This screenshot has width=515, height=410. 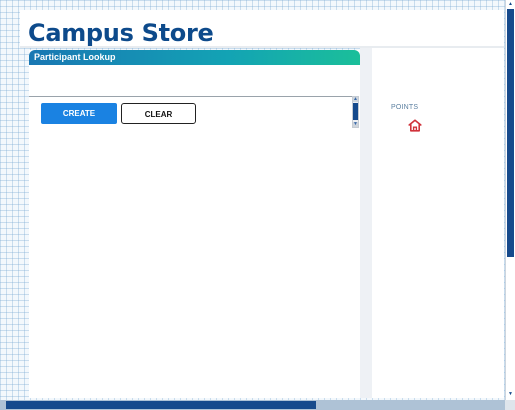 What do you see at coordinates (262, 28) in the screenshot?
I see `store-header: Campus Store` at bounding box center [262, 28].